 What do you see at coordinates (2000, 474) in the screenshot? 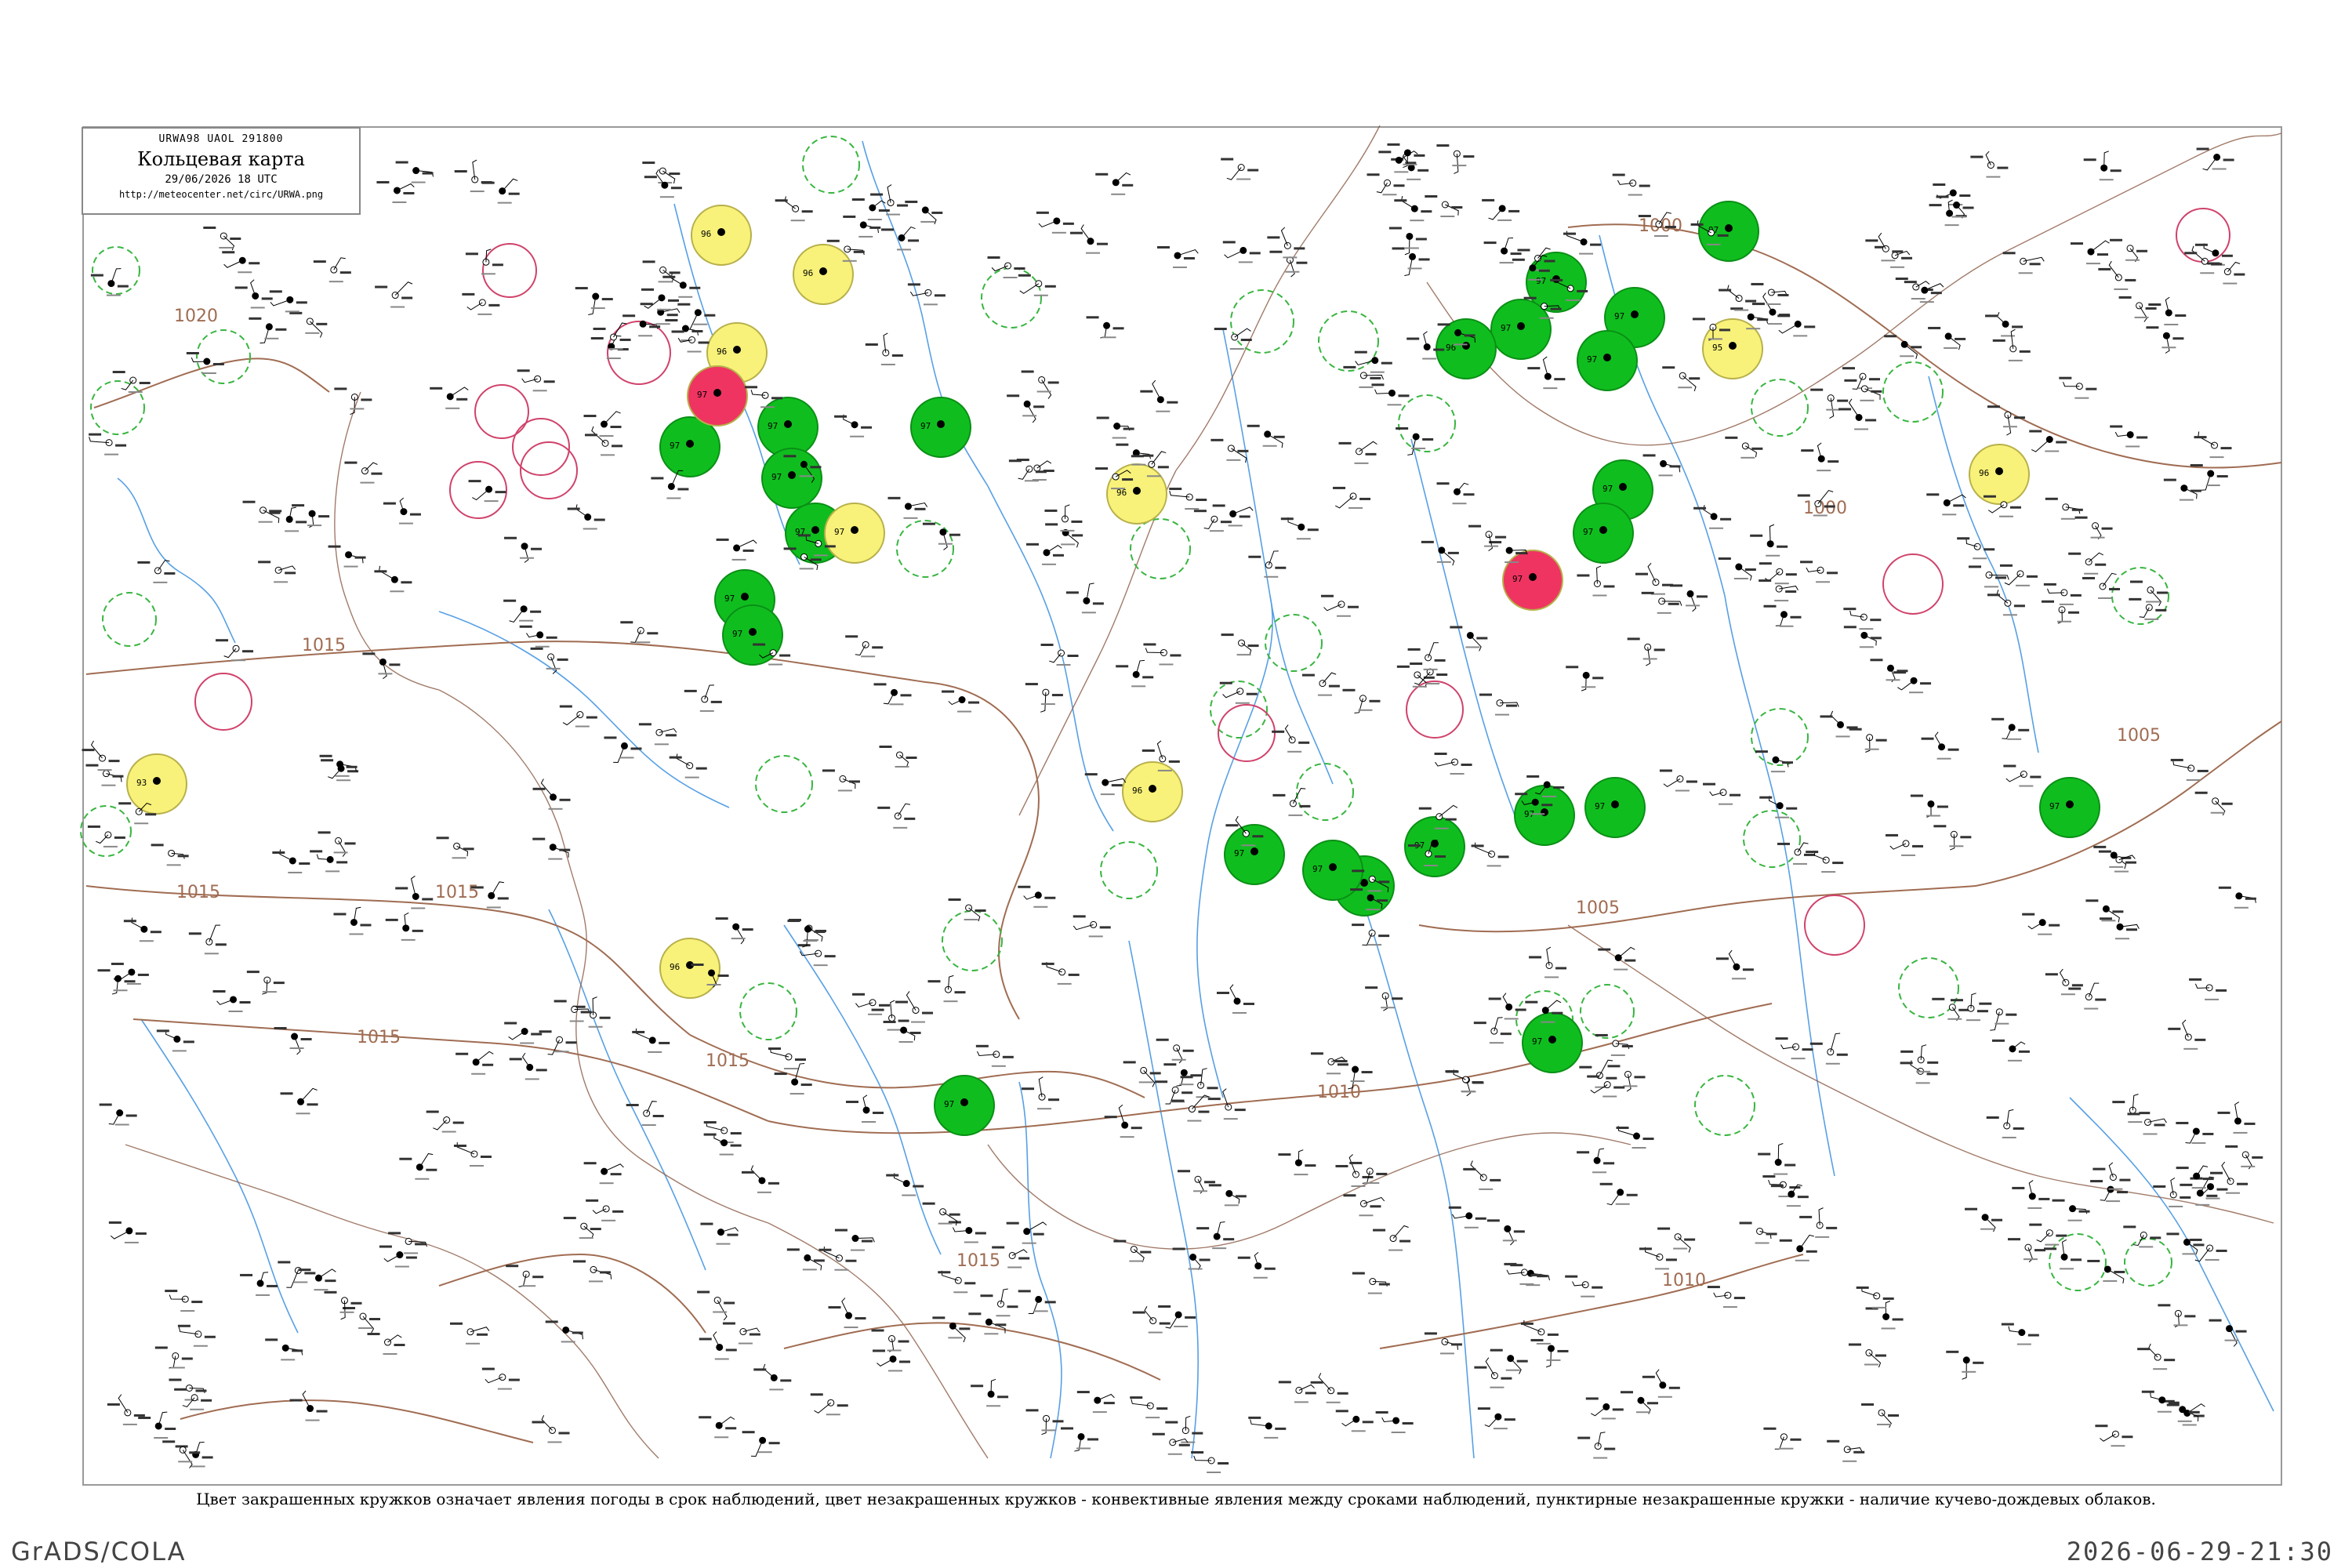
I see `station-marker-yellow: 96` at bounding box center [2000, 474].